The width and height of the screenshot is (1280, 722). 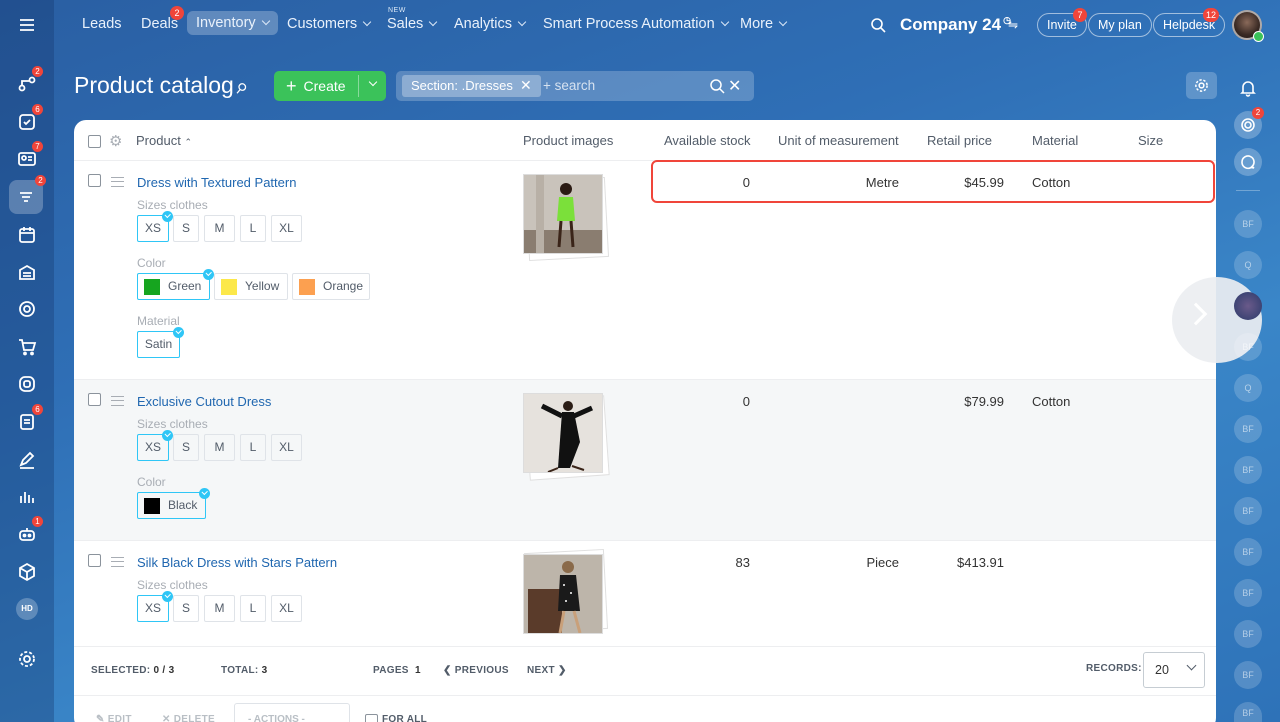 I want to click on analytics-icon, so click(x=27, y=497).